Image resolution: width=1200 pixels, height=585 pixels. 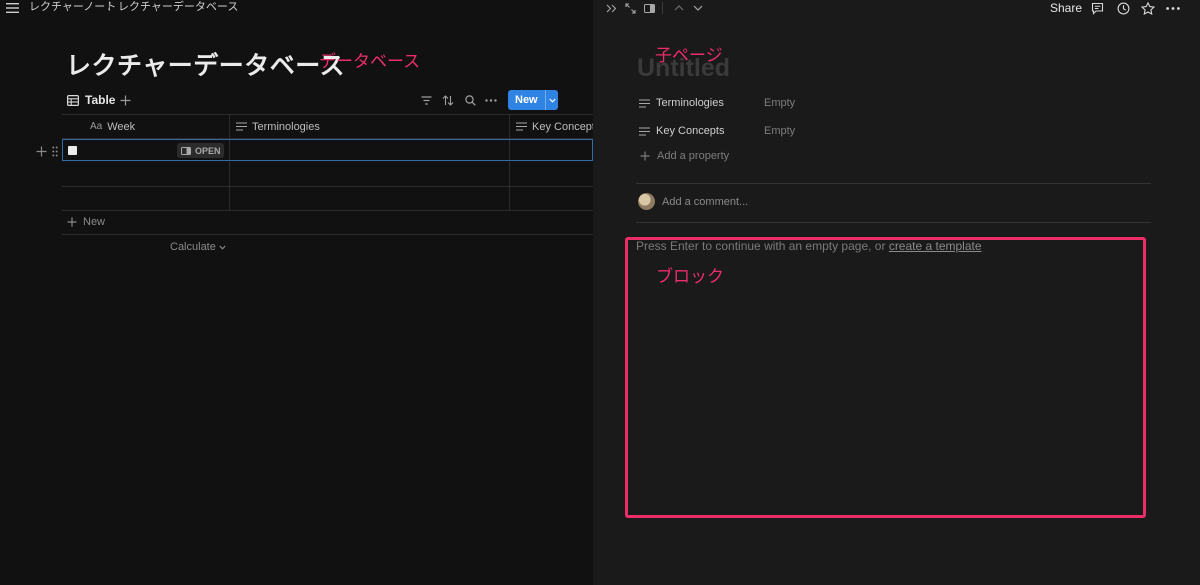 What do you see at coordinates (448, 100) in the screenshot?
I see `sort-icon` at bounding box center [448, 100].